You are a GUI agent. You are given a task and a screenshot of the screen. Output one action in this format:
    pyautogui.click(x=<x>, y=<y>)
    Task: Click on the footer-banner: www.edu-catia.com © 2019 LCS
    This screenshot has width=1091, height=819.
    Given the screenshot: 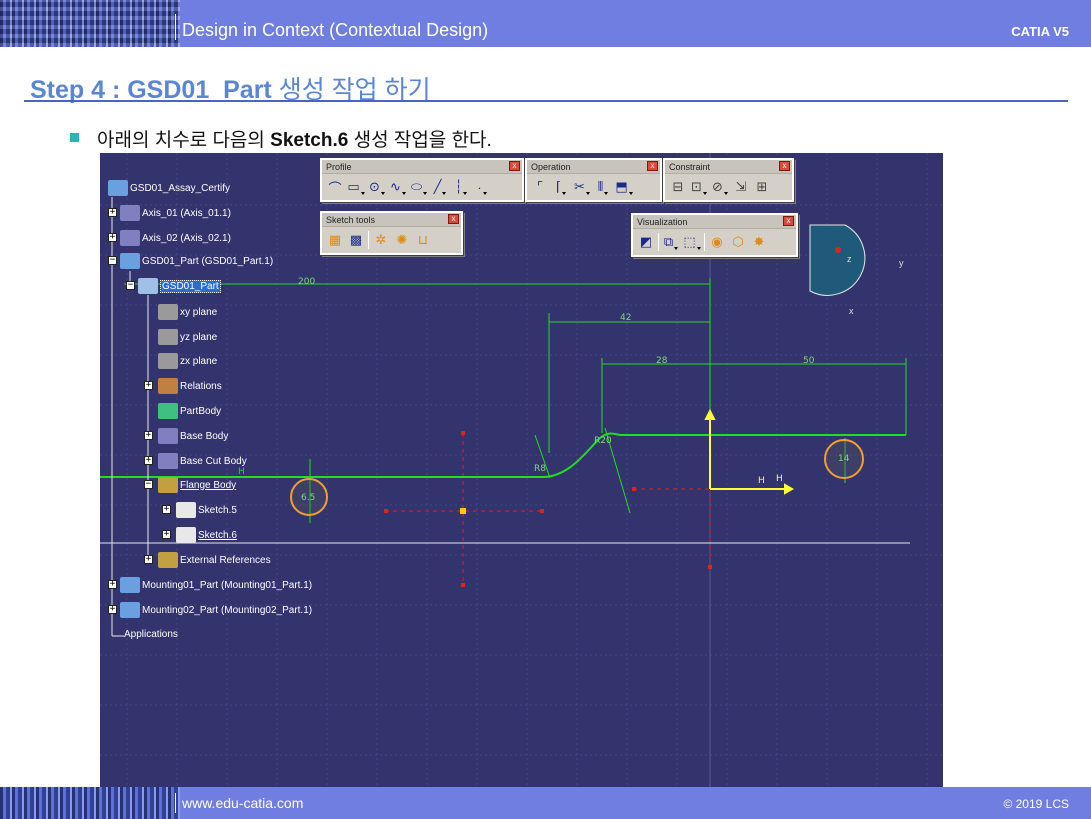 What is the action you would take?
    pyautogui.click(x=545, y=803)
    